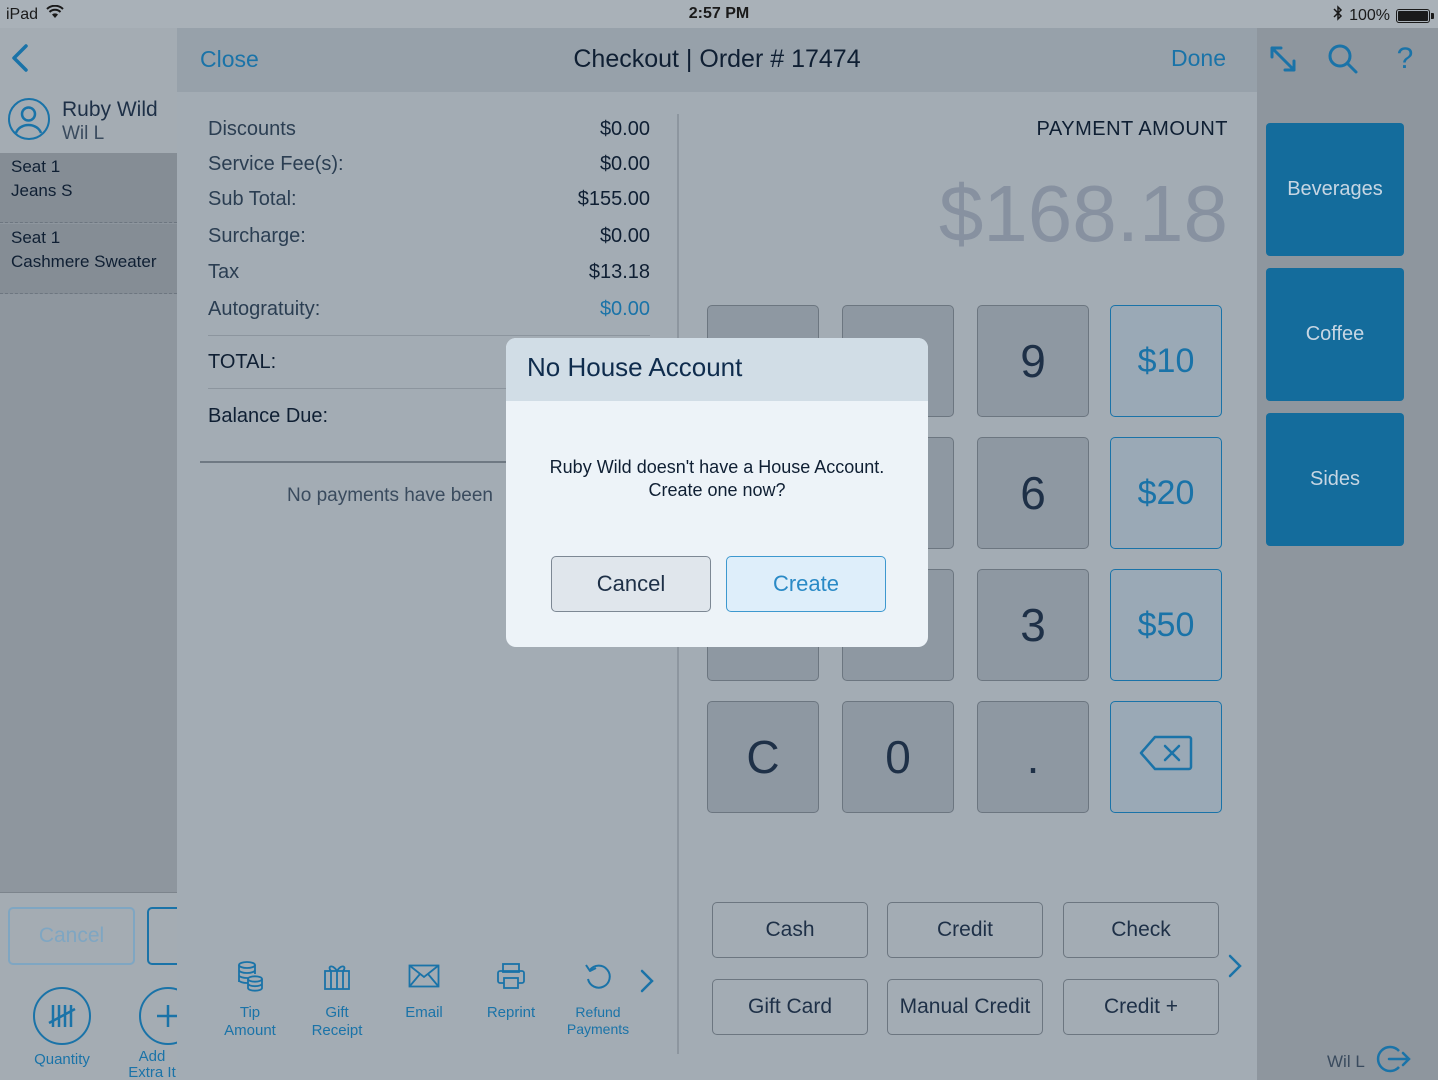 This screenshot has width=1438, height=1080. Describe the element at coordinates (84, 261) in the screenshot. I see `order-item-name: Cashmere Sweater` at that location.